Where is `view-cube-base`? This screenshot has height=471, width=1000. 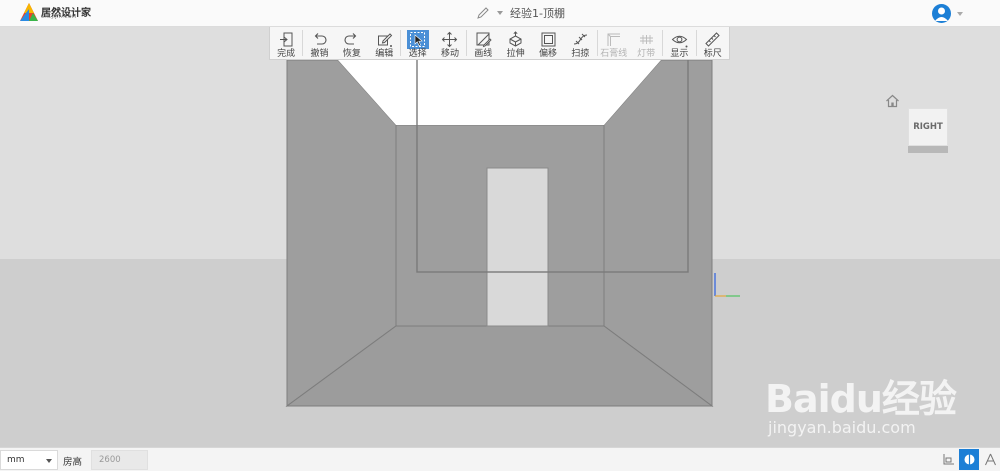
view-cube-base is located at coordinates (928, 149).